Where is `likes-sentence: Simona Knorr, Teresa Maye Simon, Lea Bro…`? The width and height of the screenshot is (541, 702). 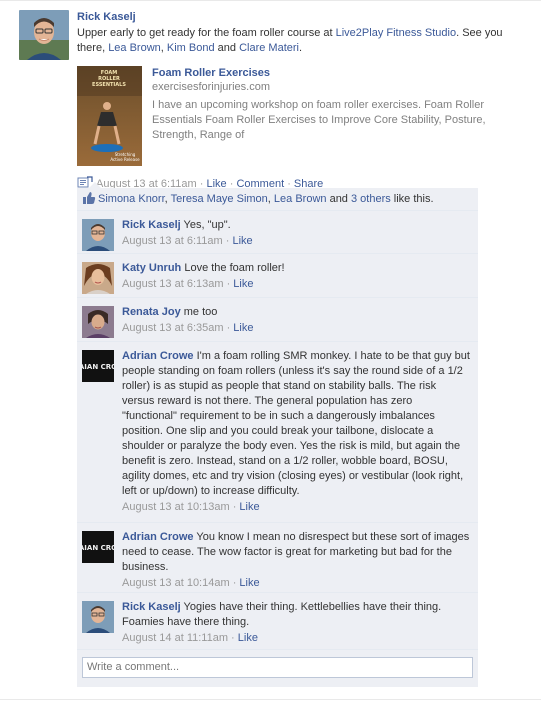
likes-sentence: Simona Knorr, Teresa Maye Simon, Lea Bro… is located at coordinates (277, 199).